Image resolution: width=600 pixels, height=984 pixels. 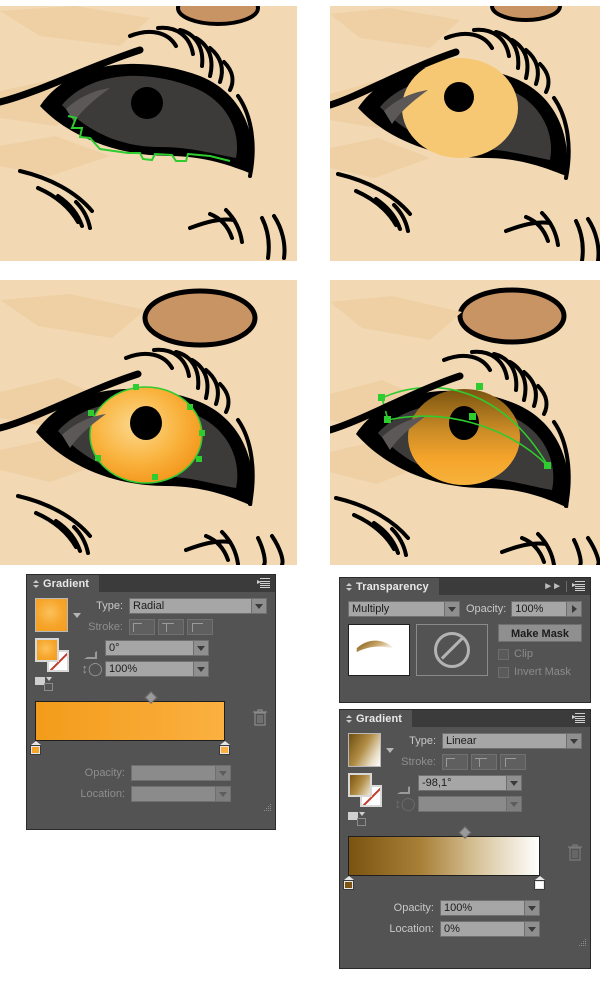 I want to click on transparency-opacity-label: Opacity:, so click(x=486, y=609).